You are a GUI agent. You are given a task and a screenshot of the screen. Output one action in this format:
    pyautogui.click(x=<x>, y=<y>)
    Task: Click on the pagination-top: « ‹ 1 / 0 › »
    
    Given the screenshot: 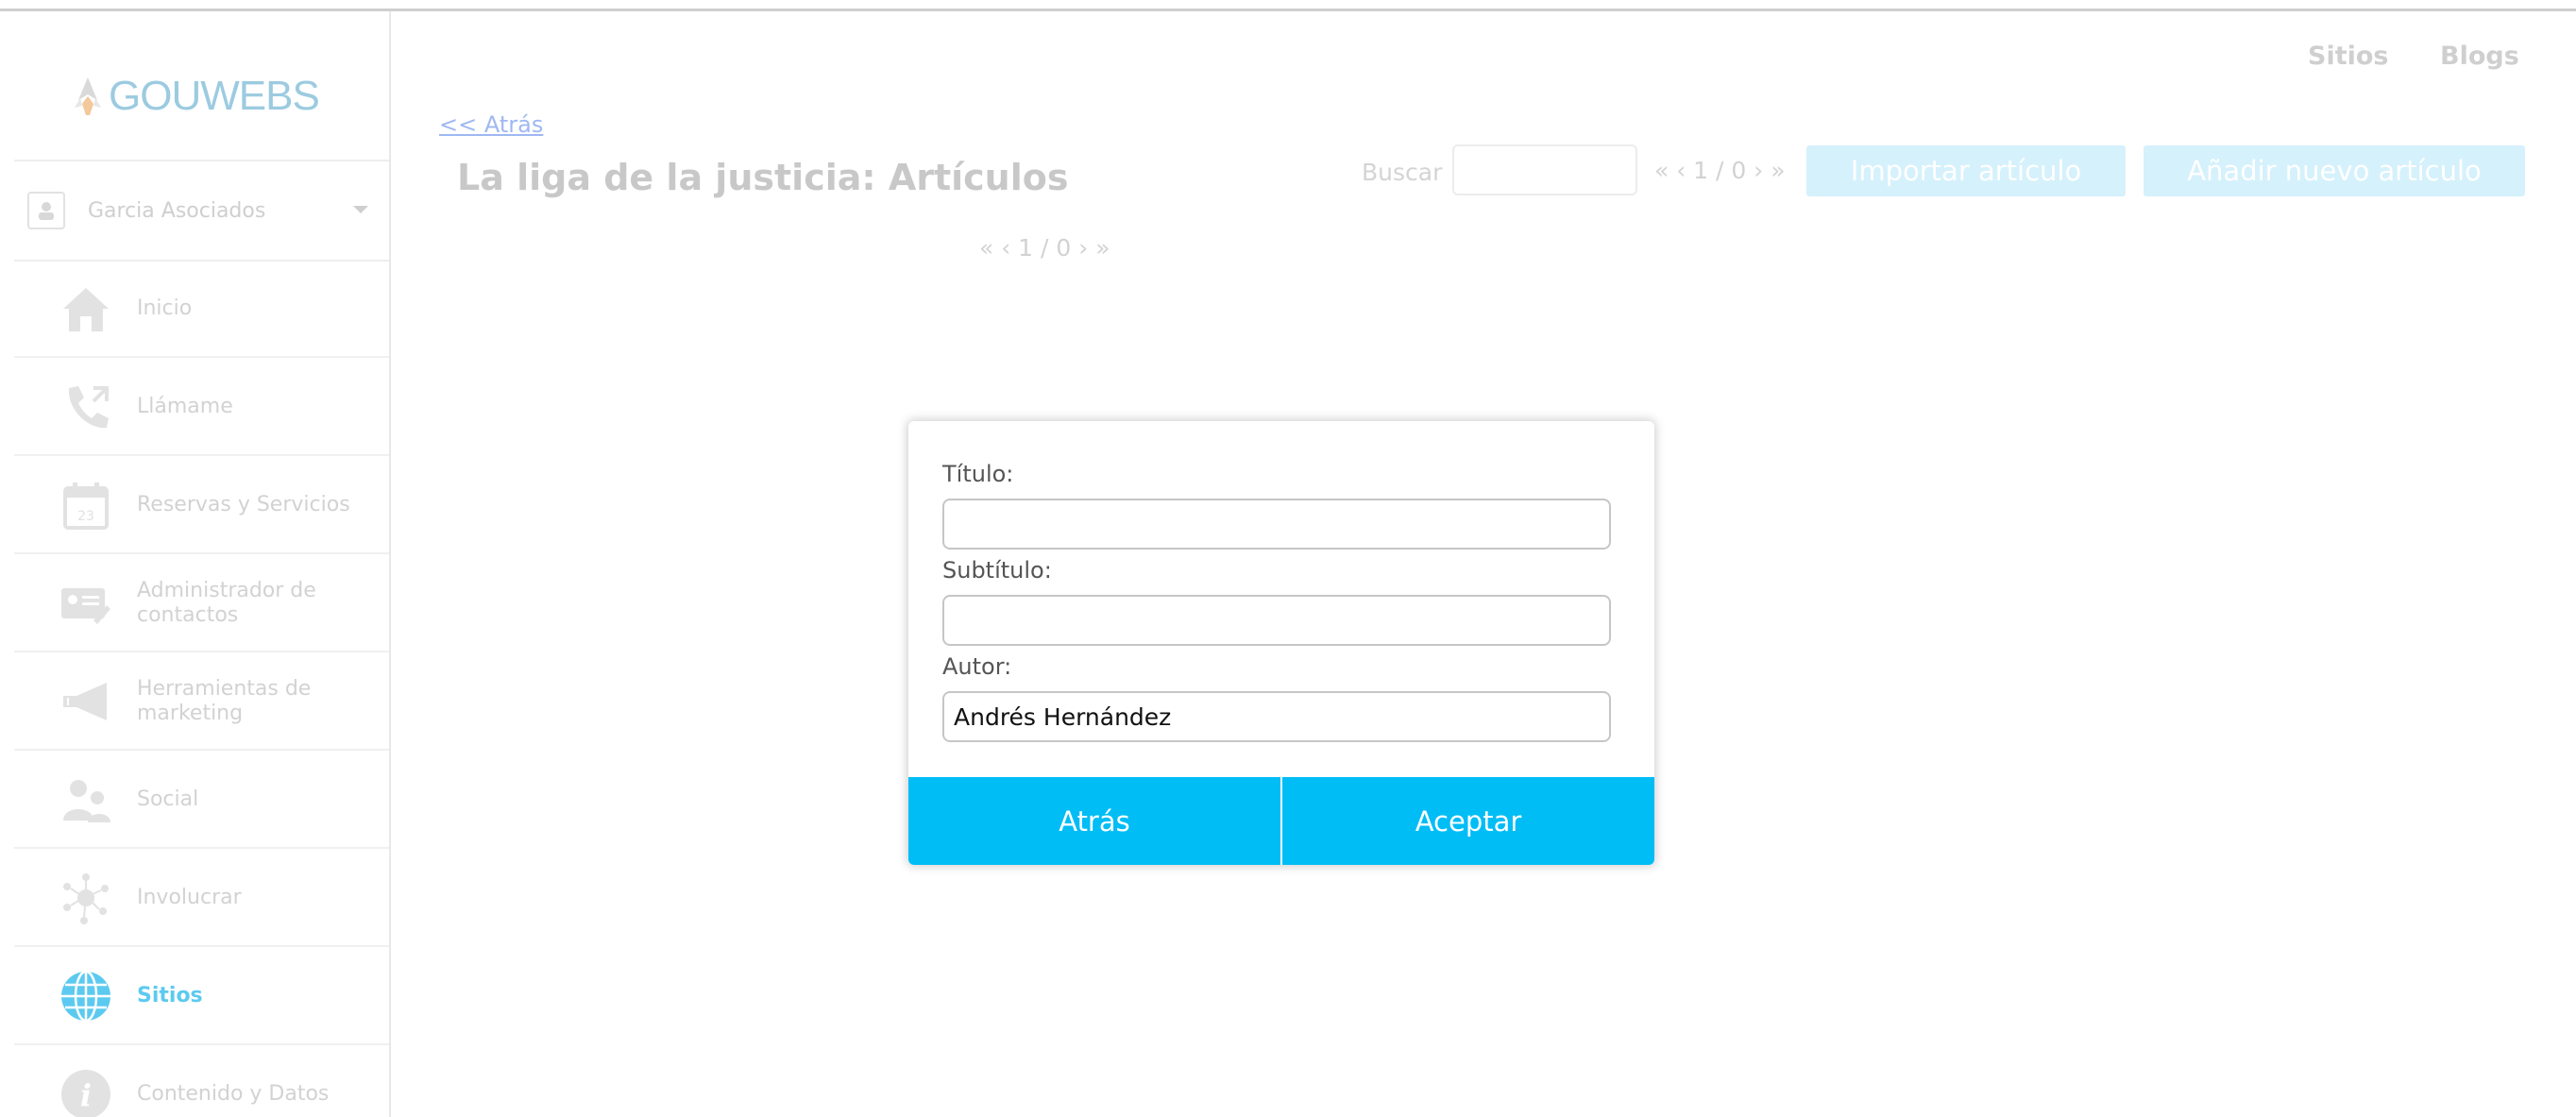 What is the action you would take?
    pyautogui.click(x=1720, y=170)
    